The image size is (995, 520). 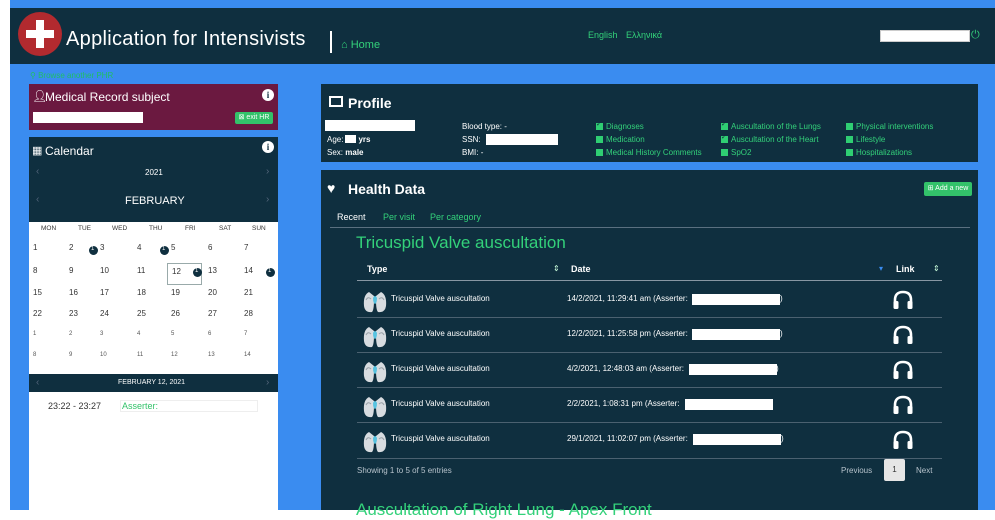 What do you see at coordinates (775, 139) in the screenshot?
I see `profile-link-label: Auscultation of the Heart` at bounding box center [775, 139].